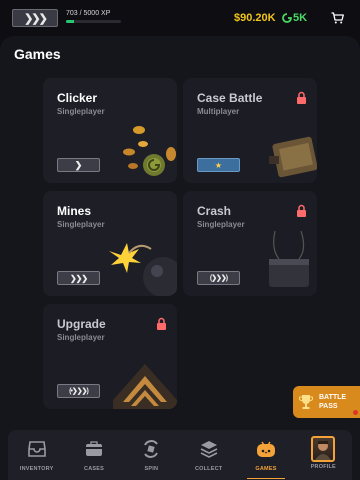  What do you see at coordinates (333, 397) in the screenshot?
I see `battle-pass-line1: BATTLE` at bounding box center [333, 397].